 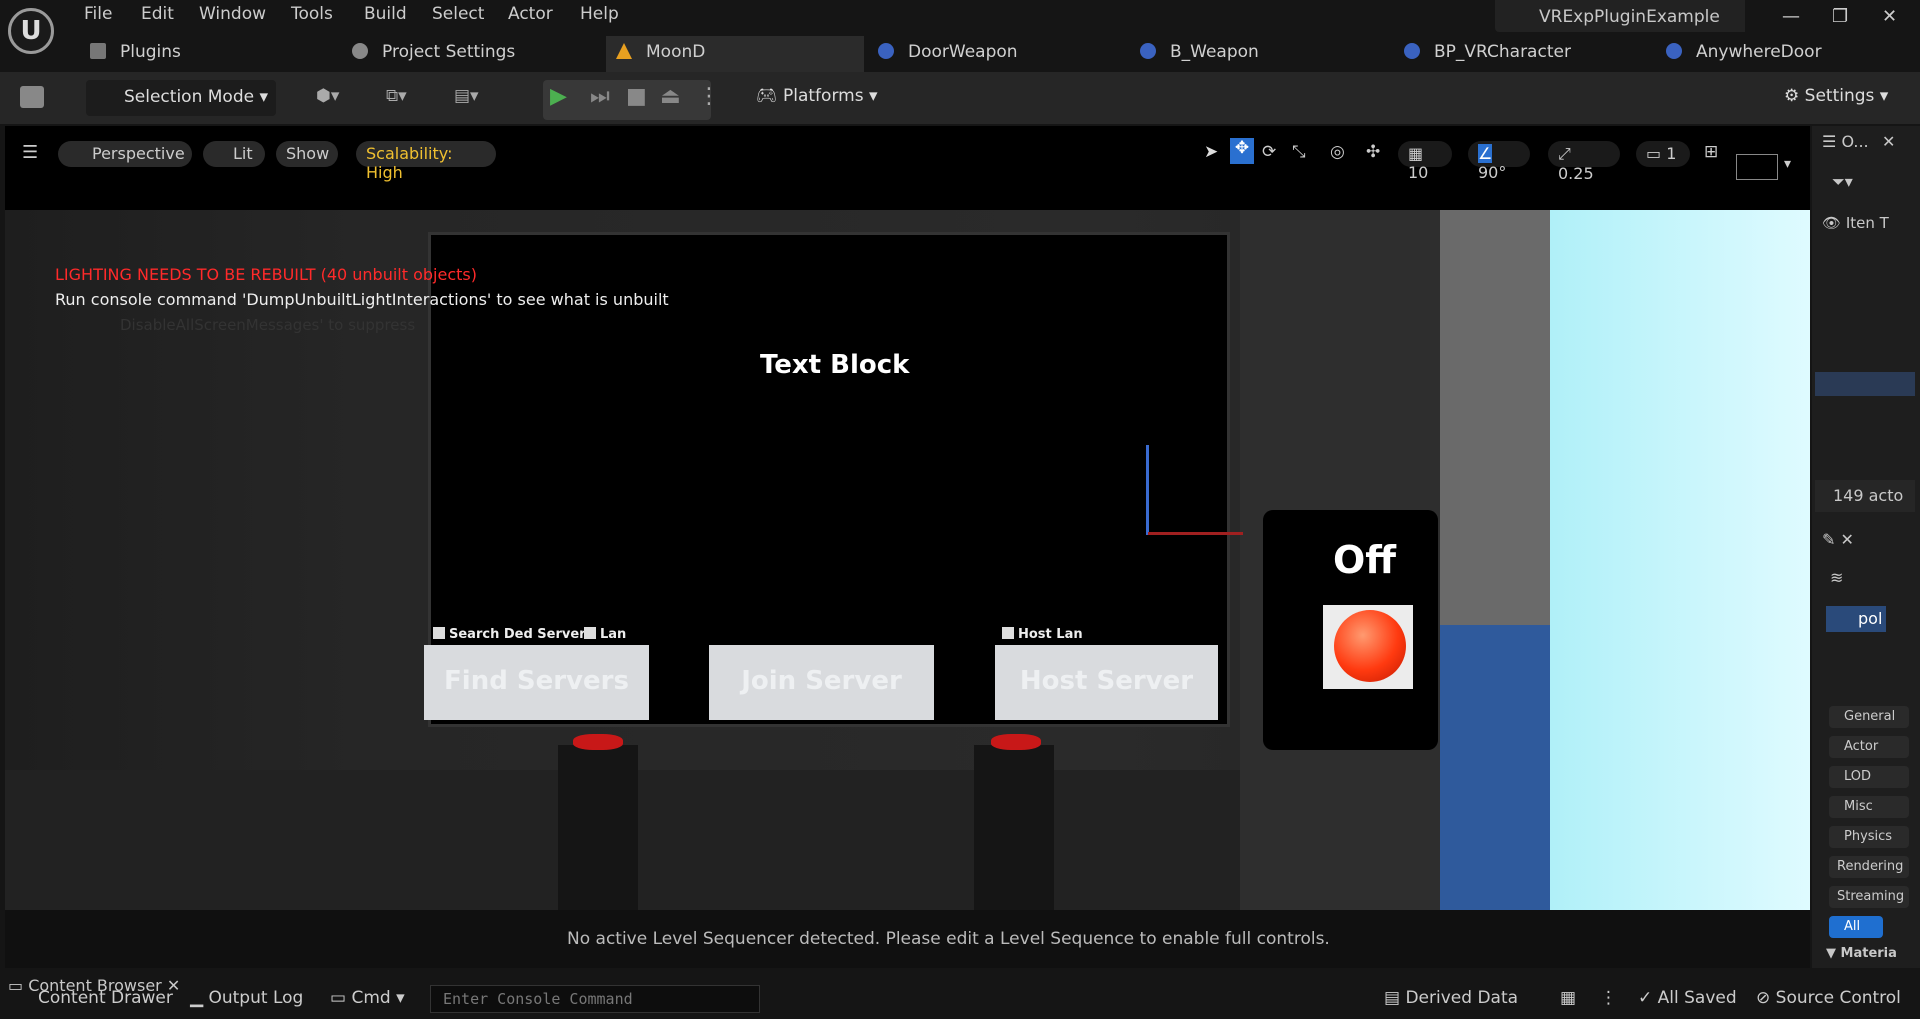 I want to click on menu-edit: Edit, so click(x=157, y=14).